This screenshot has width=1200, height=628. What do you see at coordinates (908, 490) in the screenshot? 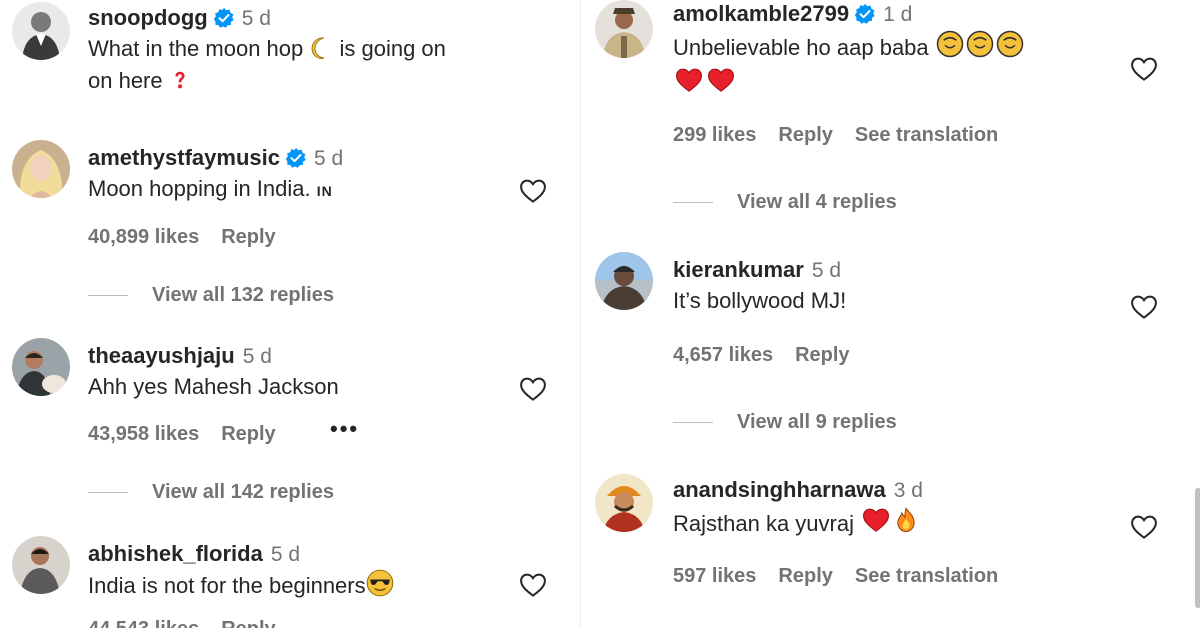
I see `timestamp: 3 d` at bounding box center [908, 490].